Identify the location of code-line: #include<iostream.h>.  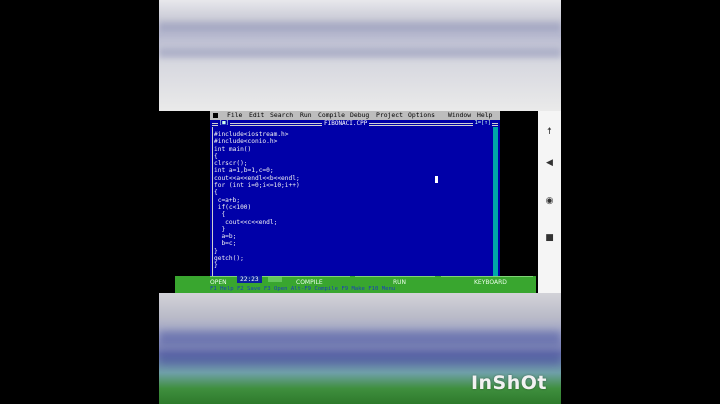
(251, 134).